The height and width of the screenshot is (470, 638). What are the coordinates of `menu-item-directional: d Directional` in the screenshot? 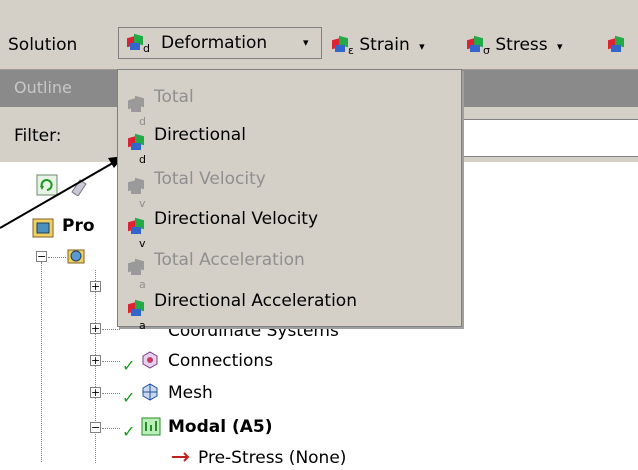 It's located at (186, 142).